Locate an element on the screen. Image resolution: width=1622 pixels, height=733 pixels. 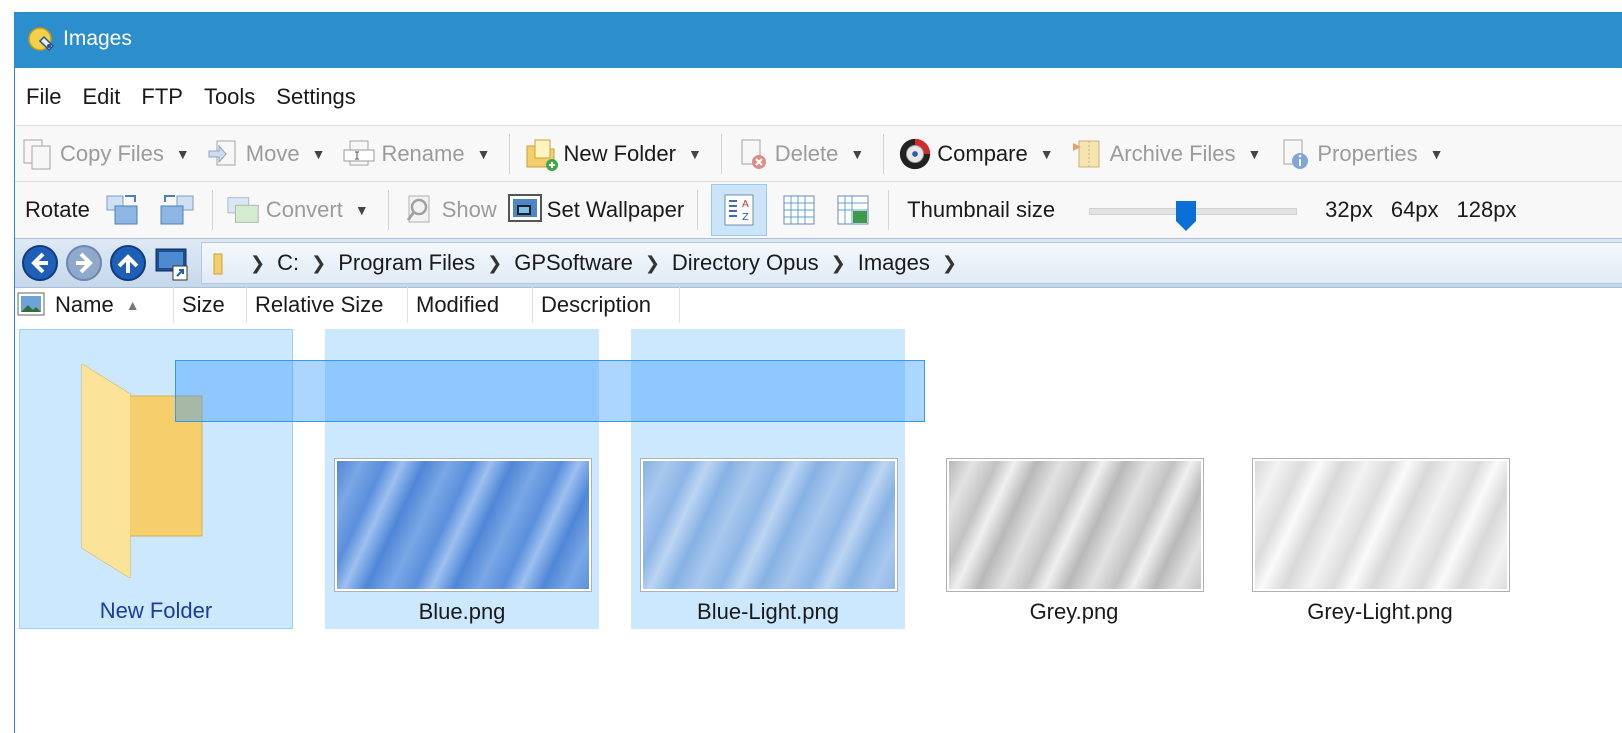
column-relative-size: Relative Size is located at coordinates (327, 305).